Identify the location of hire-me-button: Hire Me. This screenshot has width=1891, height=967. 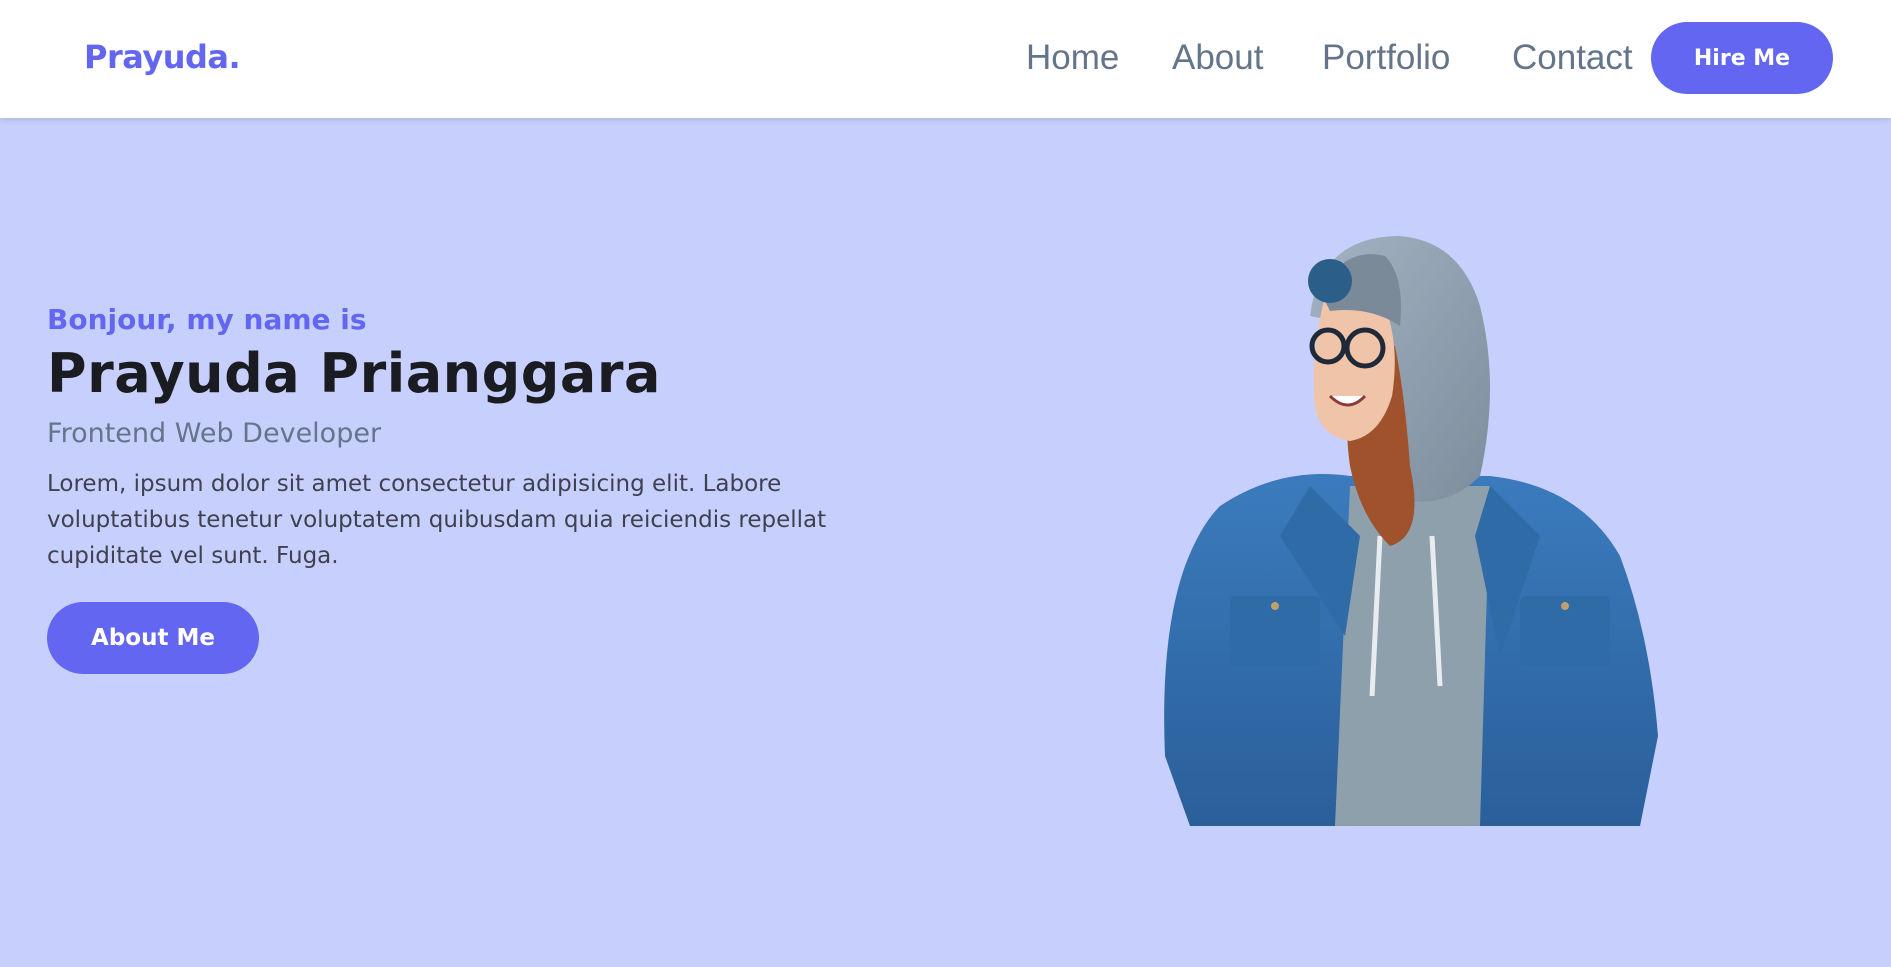
(1742, 58).